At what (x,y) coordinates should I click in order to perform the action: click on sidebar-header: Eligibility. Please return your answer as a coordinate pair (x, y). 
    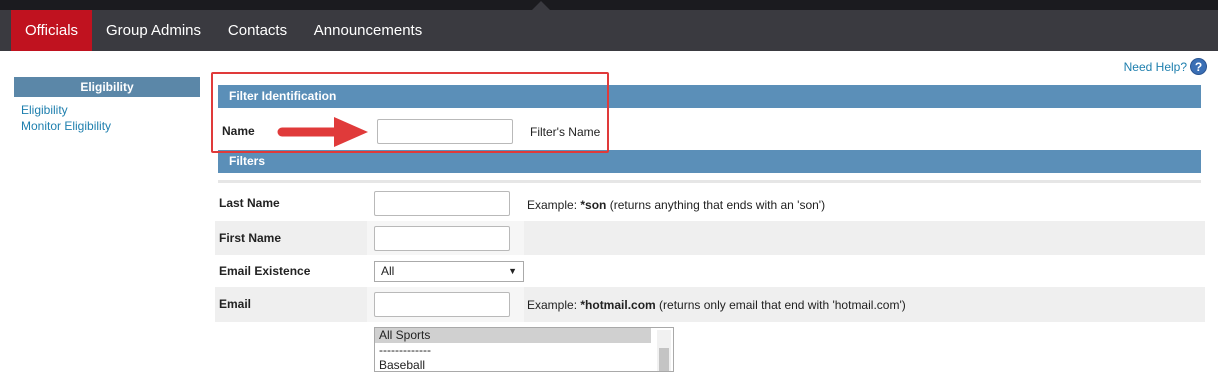
    Looking at the image, I should click on (107, 87).